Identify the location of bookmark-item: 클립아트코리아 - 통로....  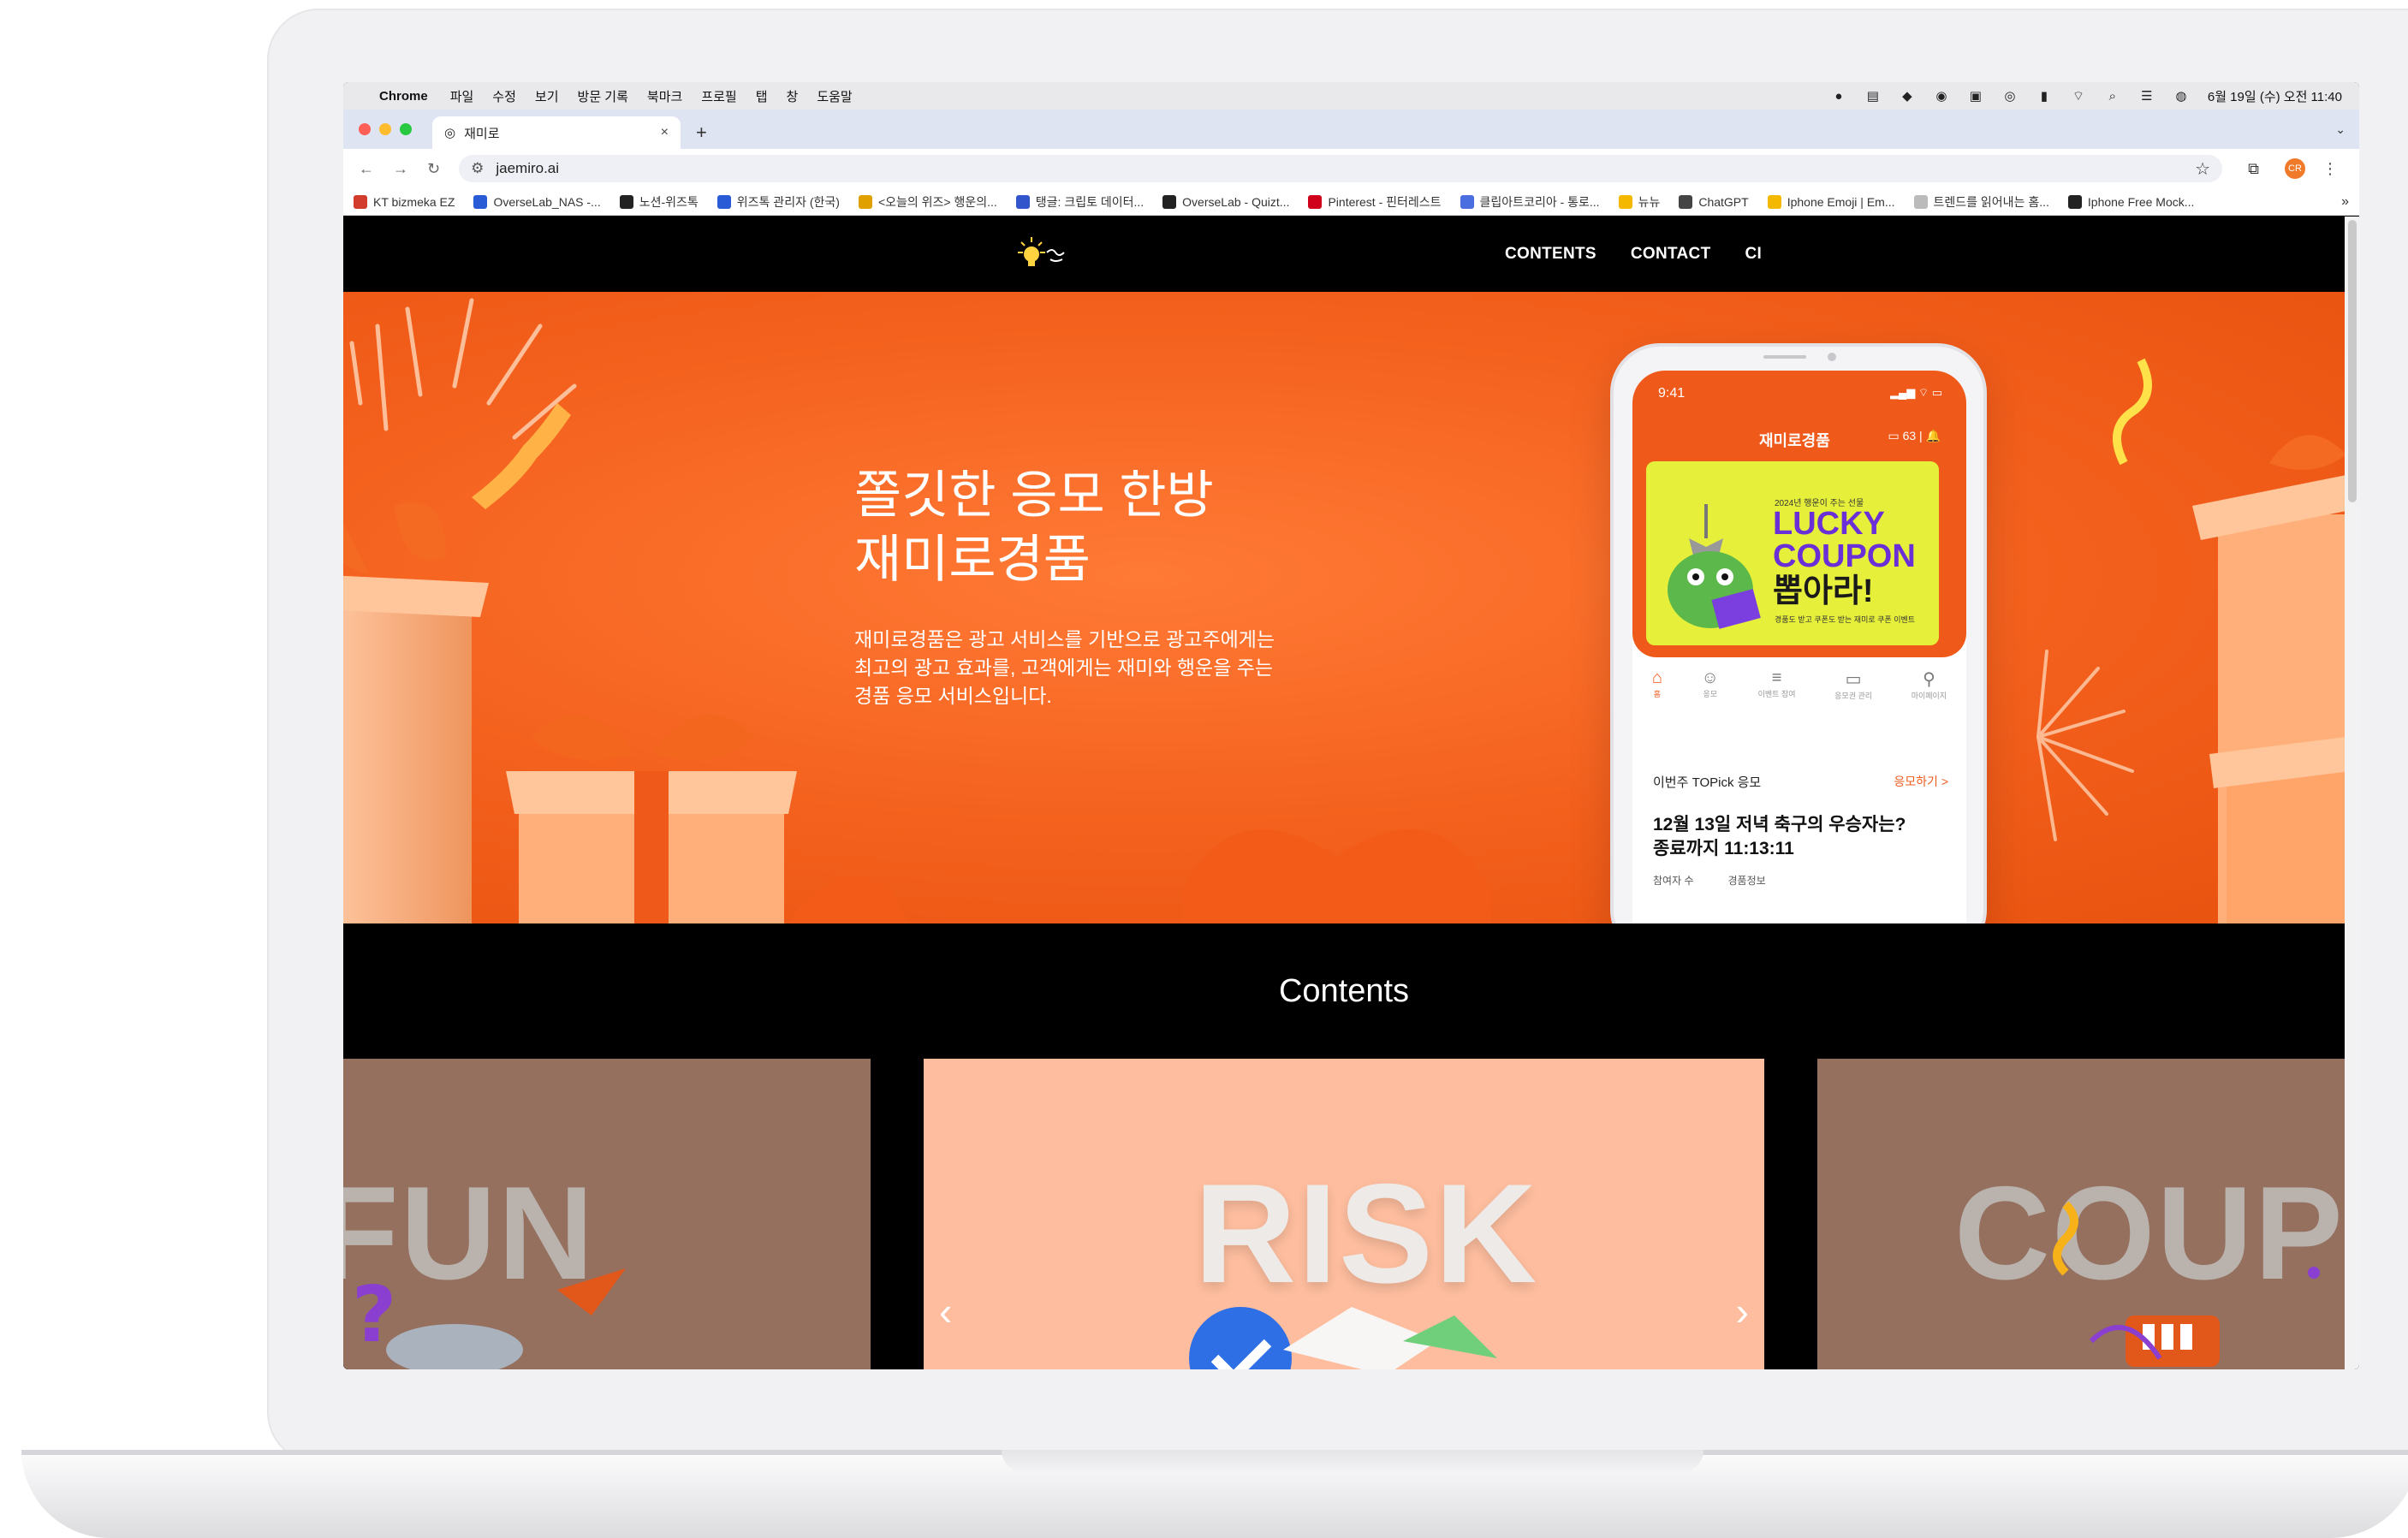
(1530, 202).